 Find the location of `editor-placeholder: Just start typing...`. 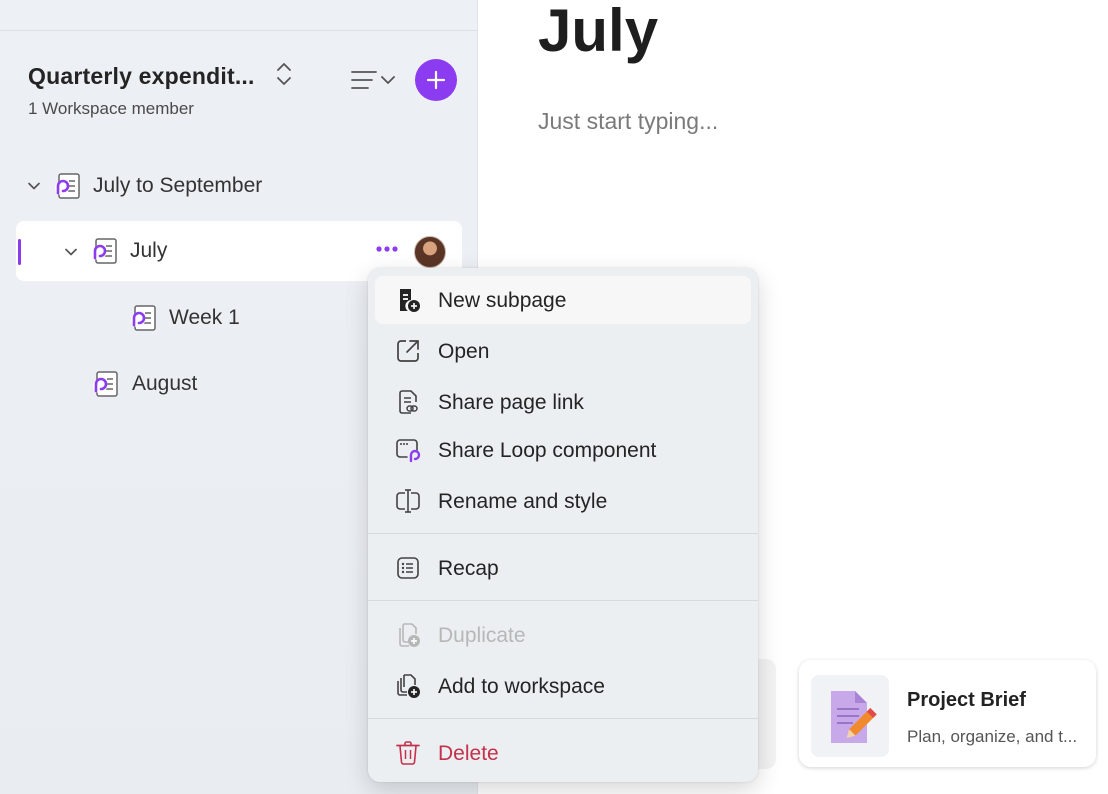

editor-placeholder: Just start typing... is located at coordinates (628, 121).